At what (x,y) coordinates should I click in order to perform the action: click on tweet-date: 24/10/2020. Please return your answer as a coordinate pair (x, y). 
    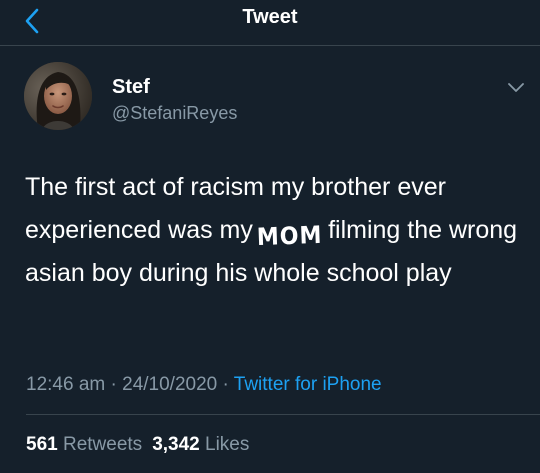
    Looking at the image, I should click on (169, 384).